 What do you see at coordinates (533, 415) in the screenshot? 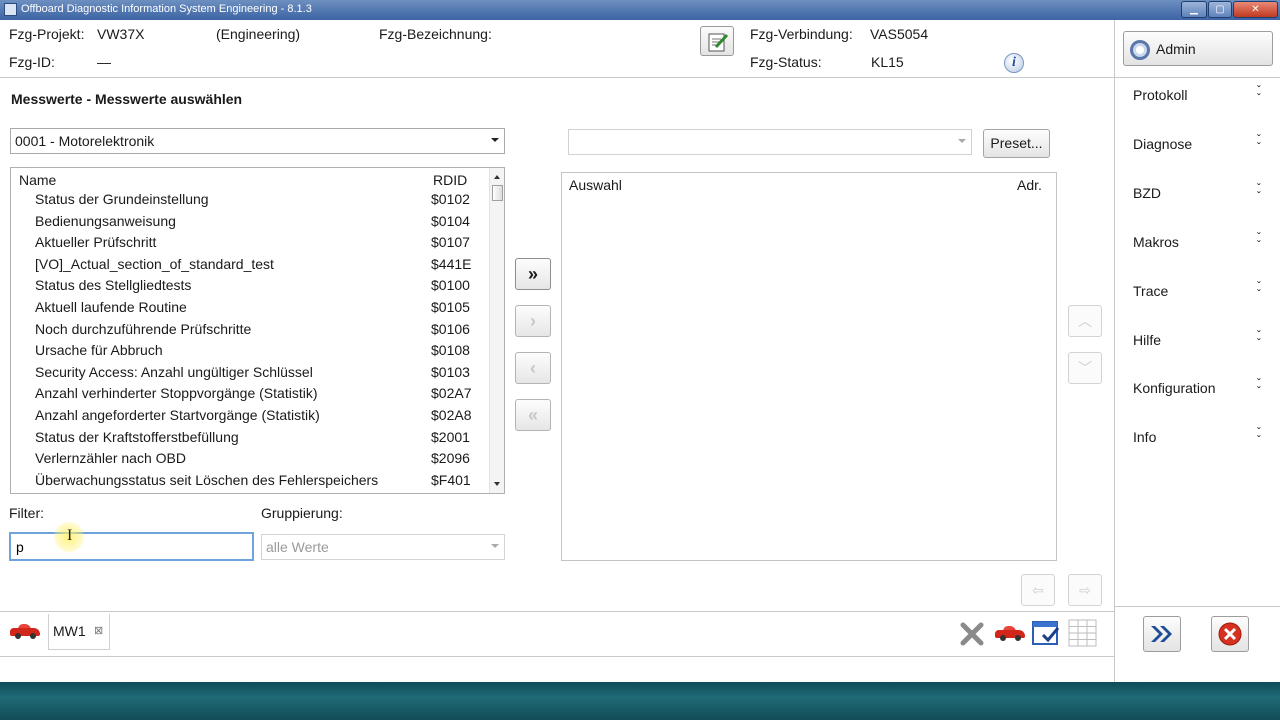
I see `remove-all-button: «` at bounding box center [533, 415].